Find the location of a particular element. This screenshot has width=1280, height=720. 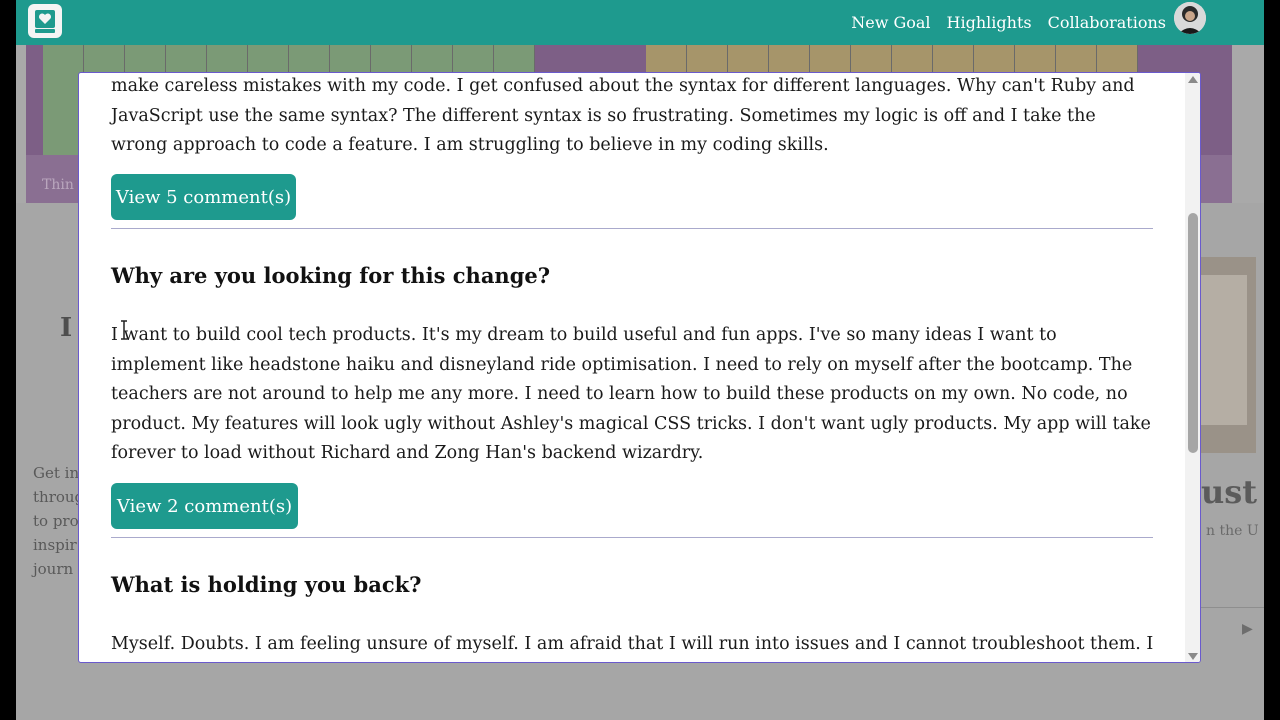

journal-heart-icon is located at coordinates (45, 21).